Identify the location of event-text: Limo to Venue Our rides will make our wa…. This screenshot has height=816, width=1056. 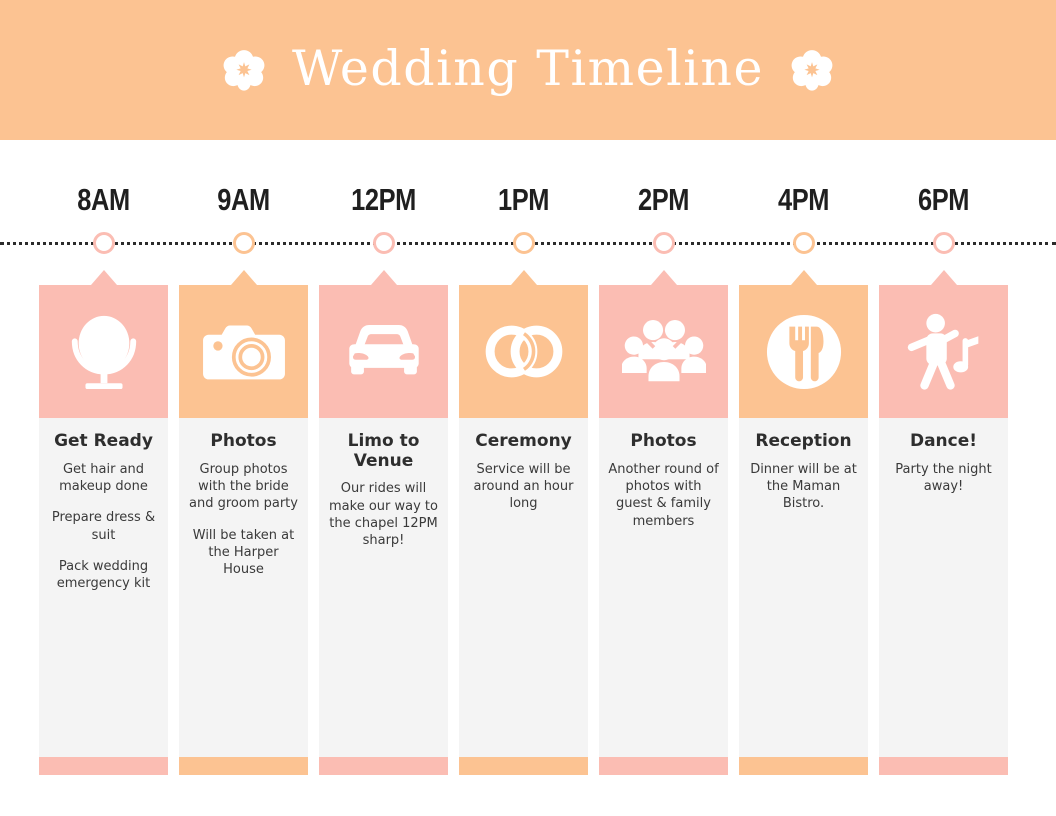
(383, 589).